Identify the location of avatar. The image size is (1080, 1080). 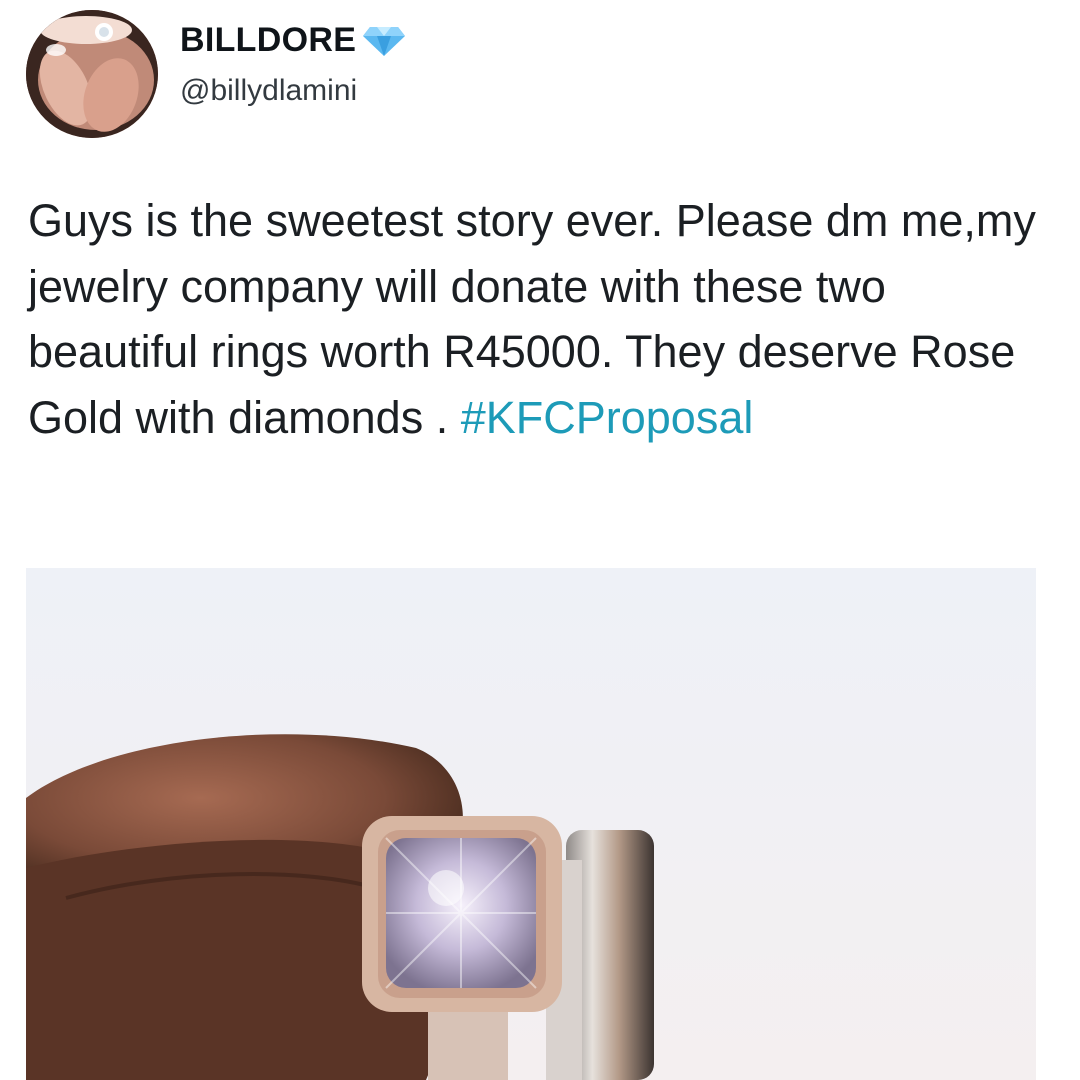
(92, 74).